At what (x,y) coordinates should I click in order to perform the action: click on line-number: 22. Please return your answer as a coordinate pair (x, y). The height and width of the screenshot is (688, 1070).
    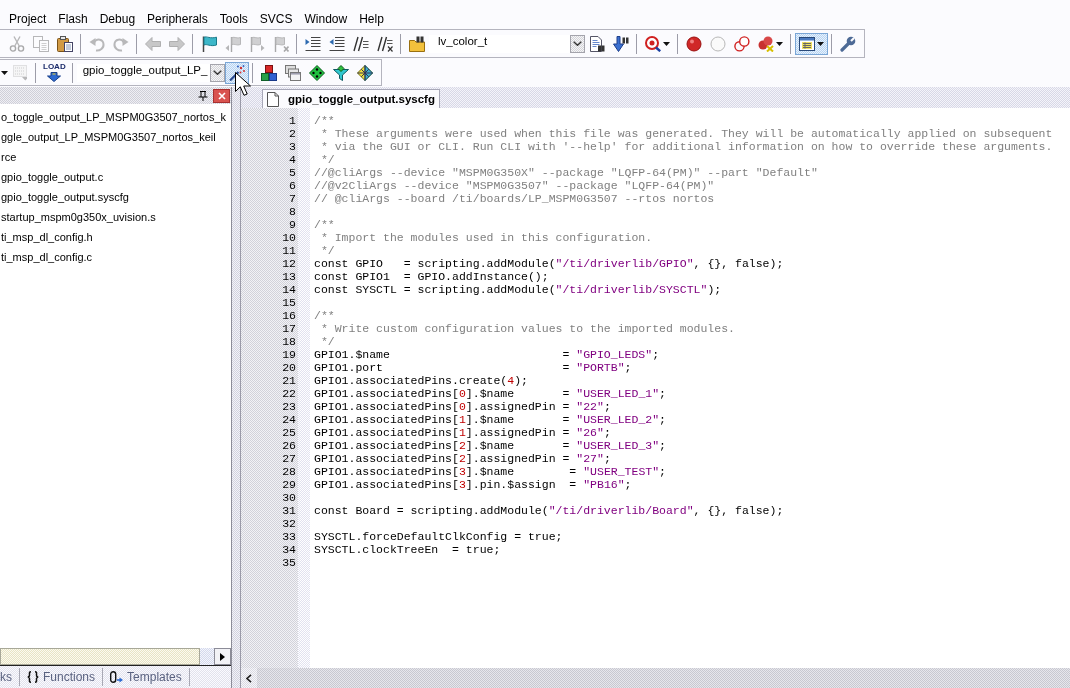
    Looking at the image, I should click on (289, 393).